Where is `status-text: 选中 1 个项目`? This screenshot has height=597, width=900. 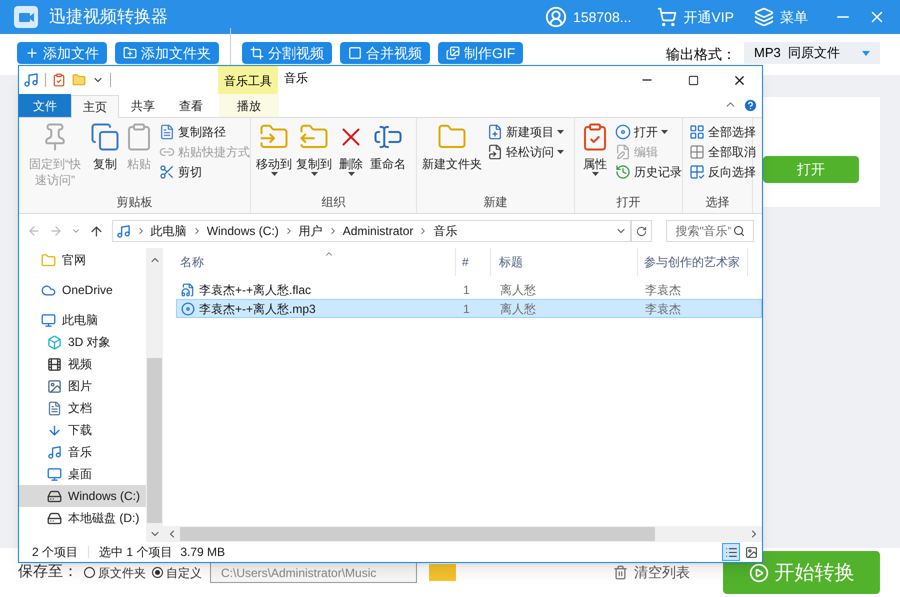
status-text: 选中 1 个项目 is located at coordinates (135, 552).